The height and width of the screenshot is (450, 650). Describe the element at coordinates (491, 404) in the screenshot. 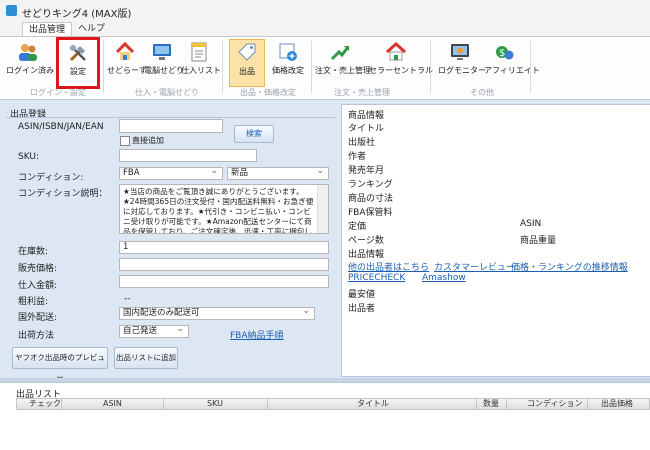

I see `col-qty: 数量` at that location.